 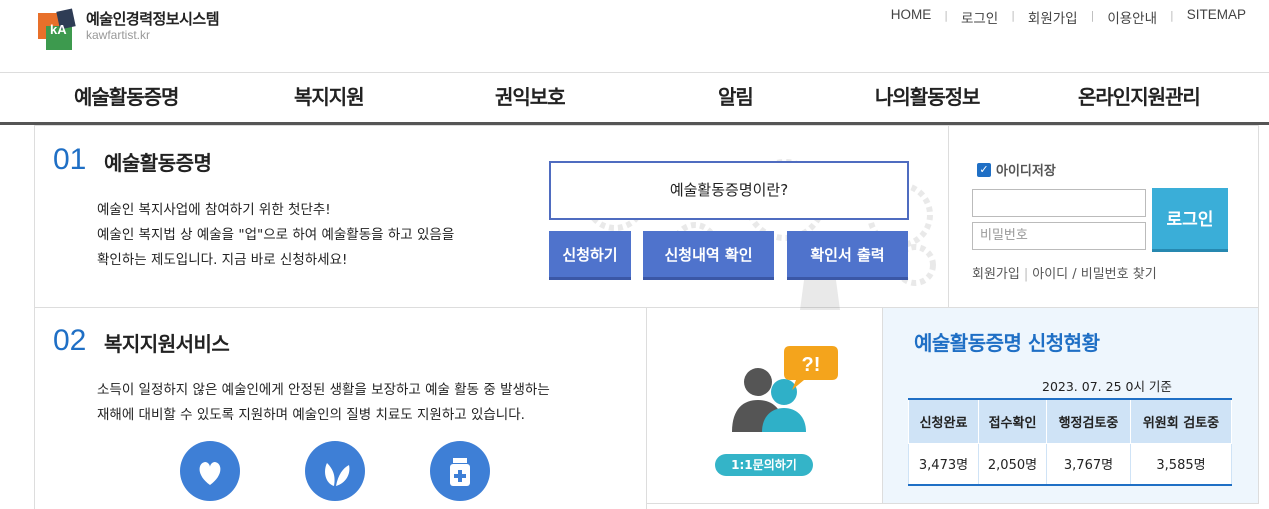 What do you see at coordinates (979, 17) in the screenshot?
I see `login-link: 로그인` at bounding box center [979, 17].